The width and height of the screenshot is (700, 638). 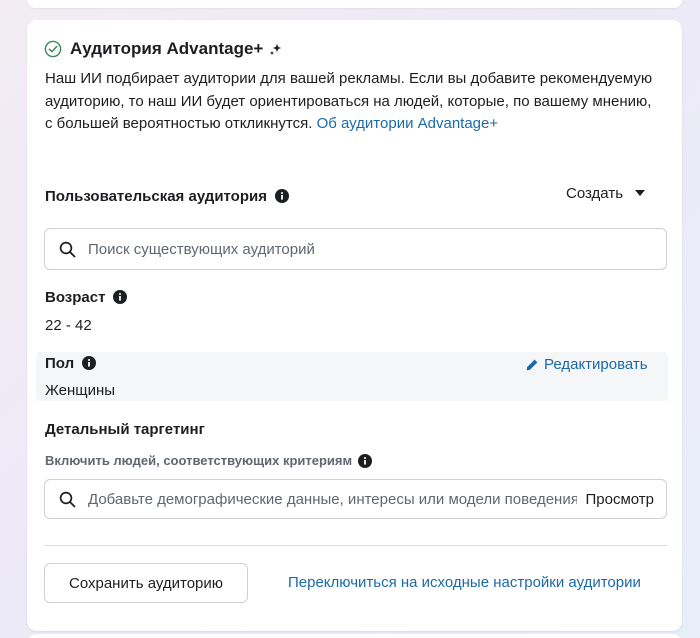 I want to click on browse-button: Просмотр, so click(x=619, y=499).